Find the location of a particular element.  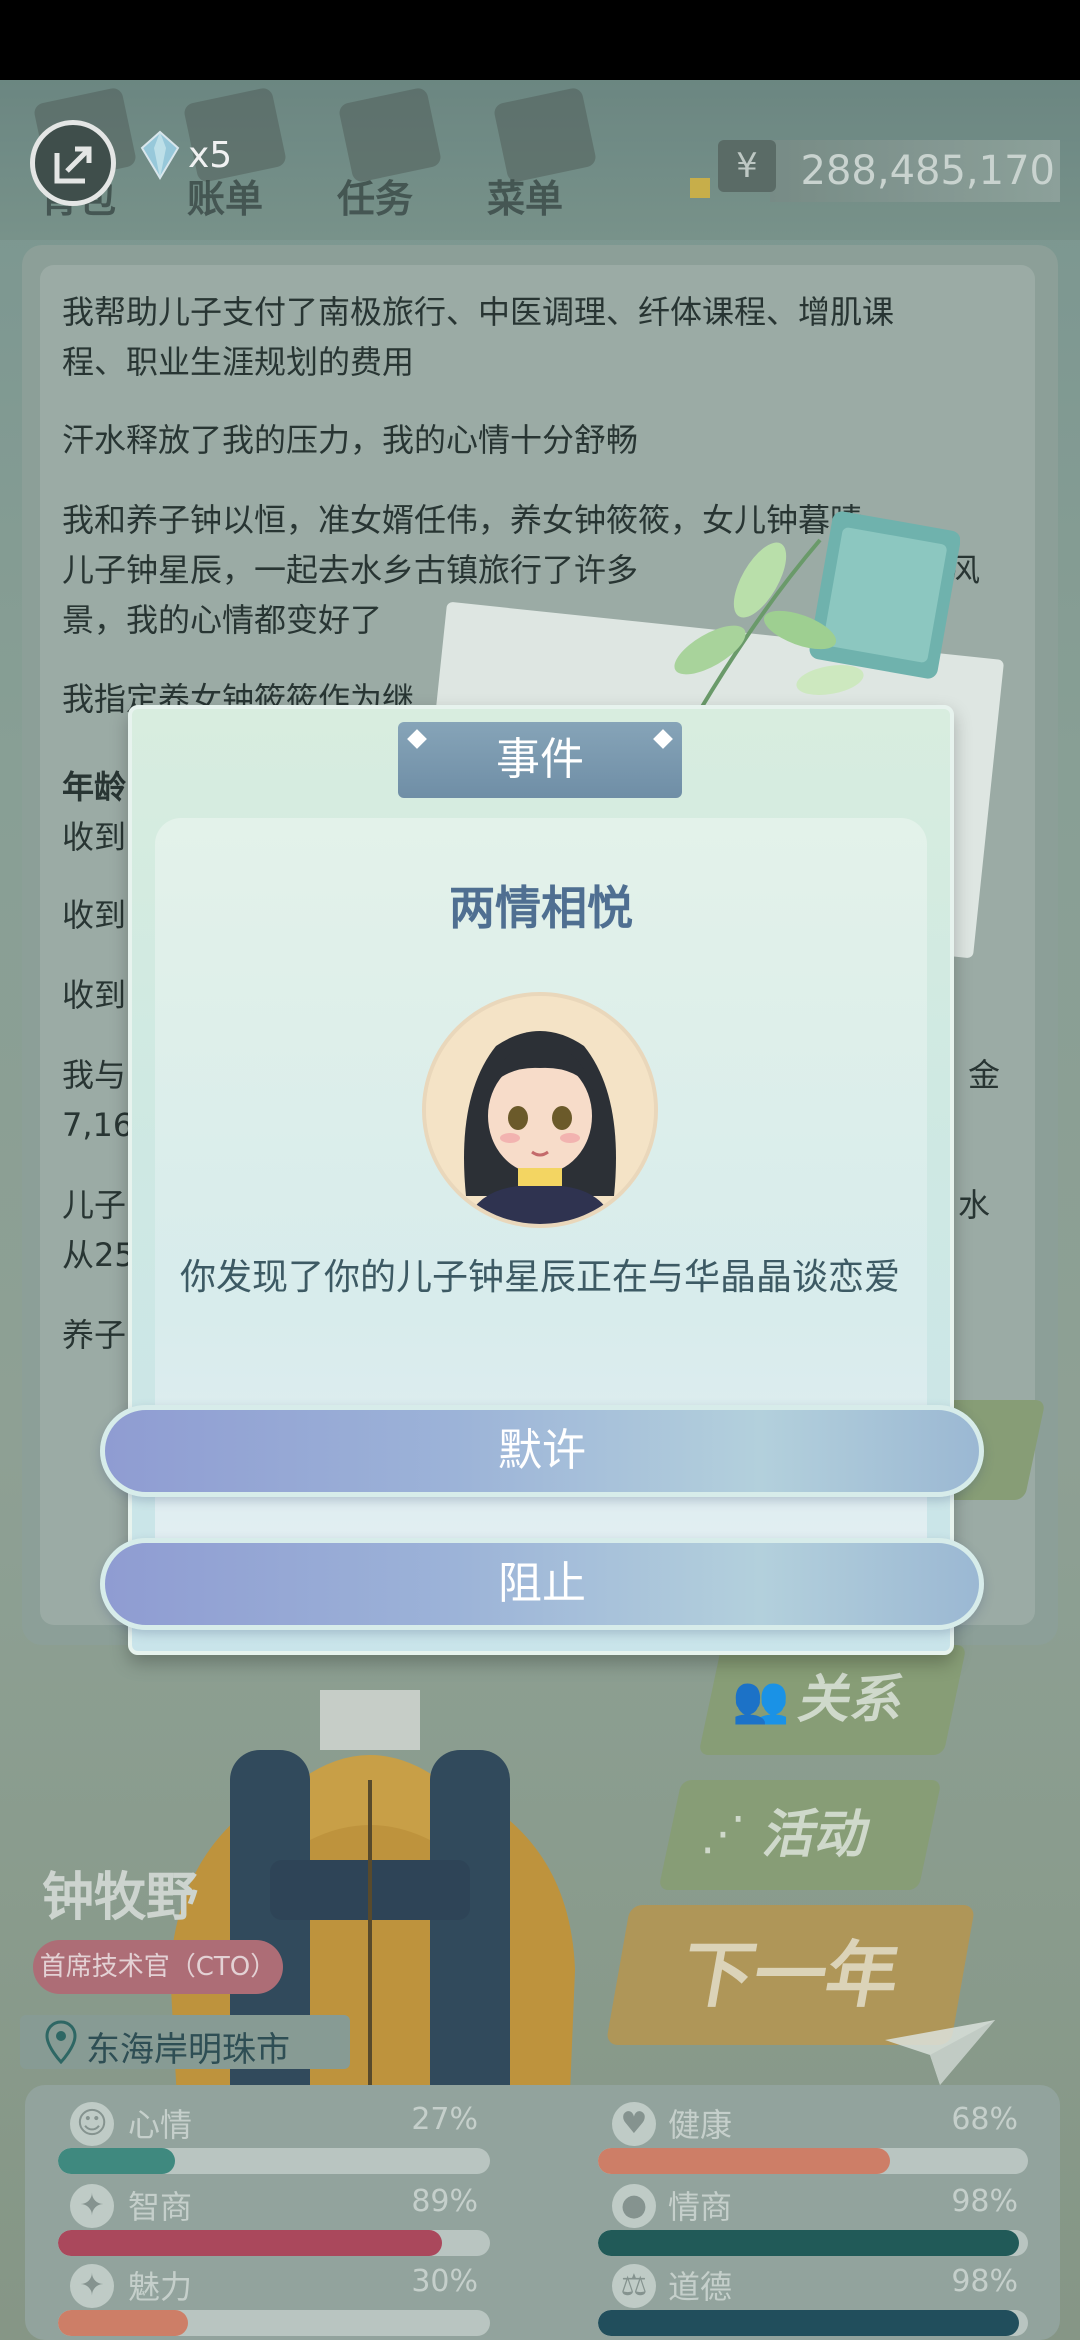

girl-portrait is located at coordinates (540, 1110).